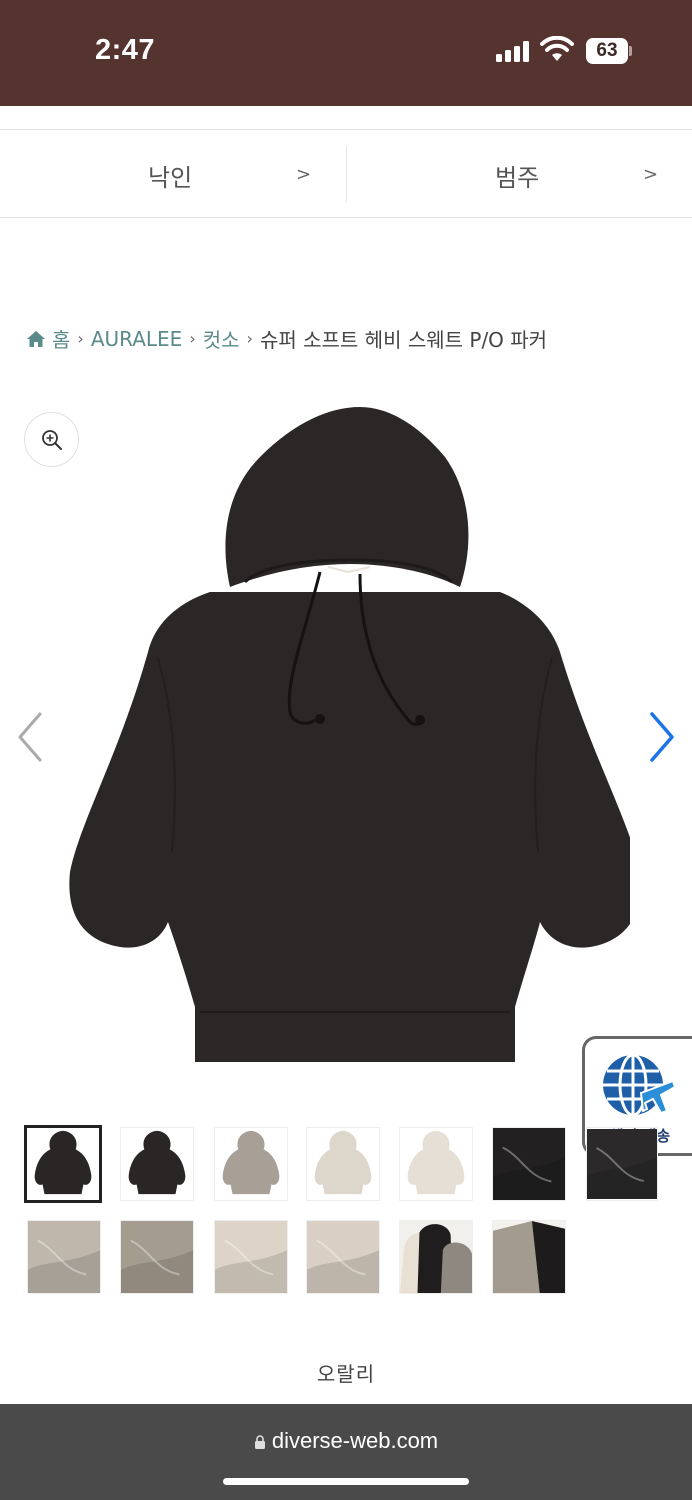  I want to click on breadcrumb: 홈 › AURALEE › 컷소 › 슈퍼 소프트 헤비 스웨트 P/O 파커, so click(286, 338).